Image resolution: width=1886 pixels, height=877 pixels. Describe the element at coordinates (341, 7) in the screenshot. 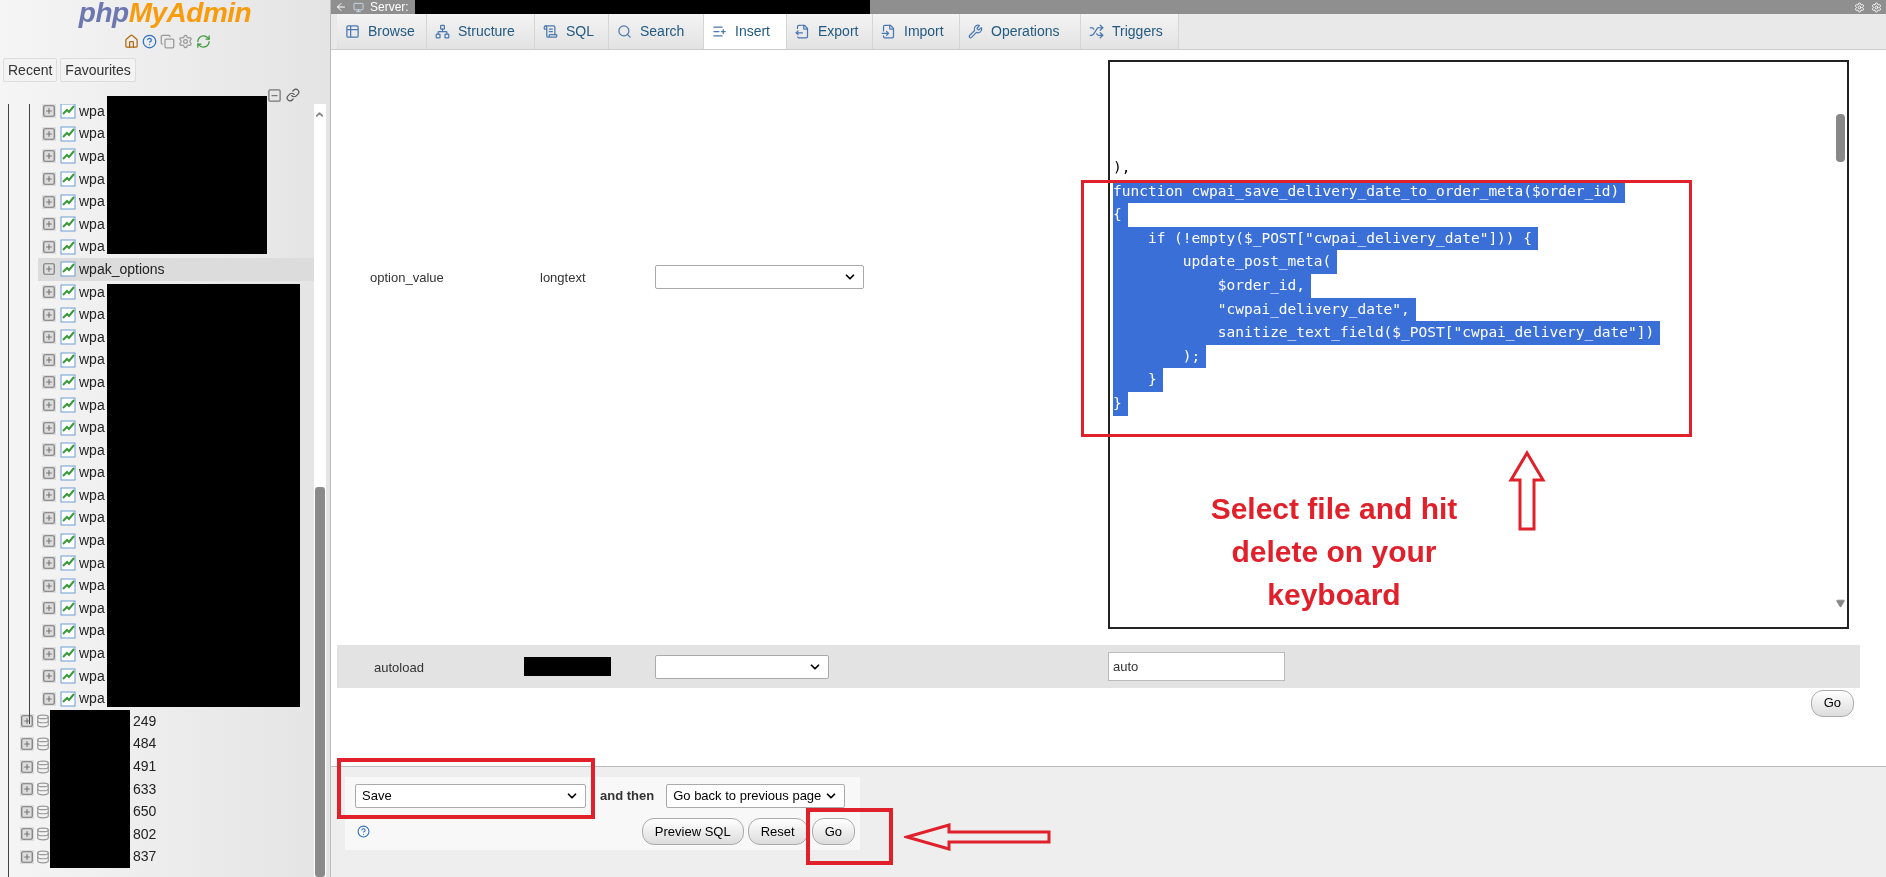

I see `back-arrow-icon` at that location.